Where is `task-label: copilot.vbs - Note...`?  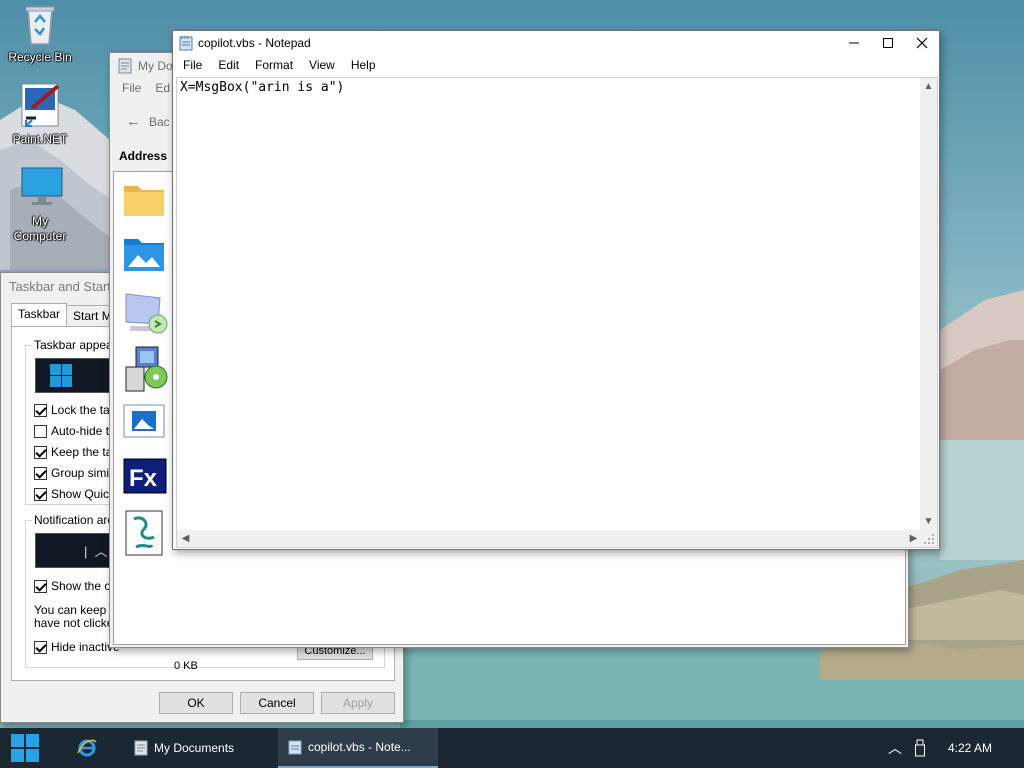
task-label: copilot.vbs - Note... is located at coordinates (359, 747).